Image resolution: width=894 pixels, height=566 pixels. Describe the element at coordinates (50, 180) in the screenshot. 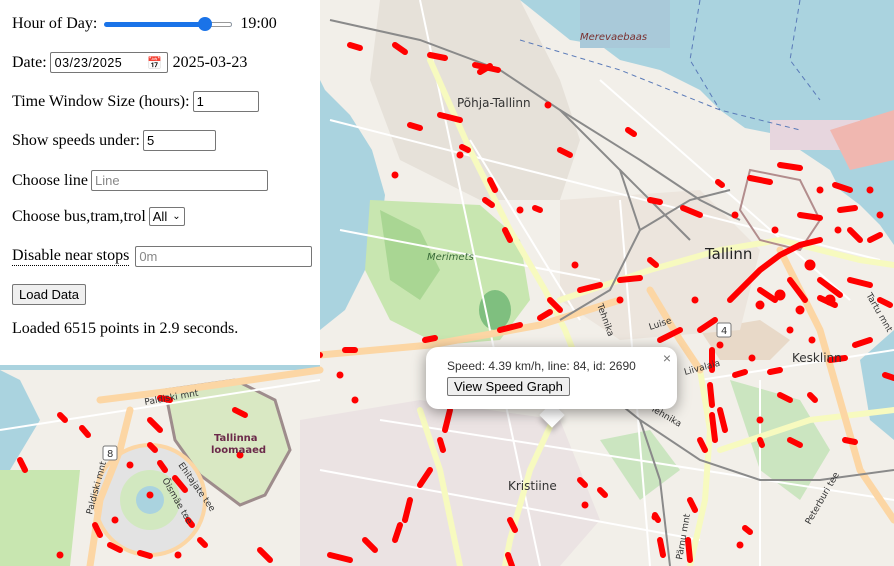

I see `line-label: Choose line` at that location.